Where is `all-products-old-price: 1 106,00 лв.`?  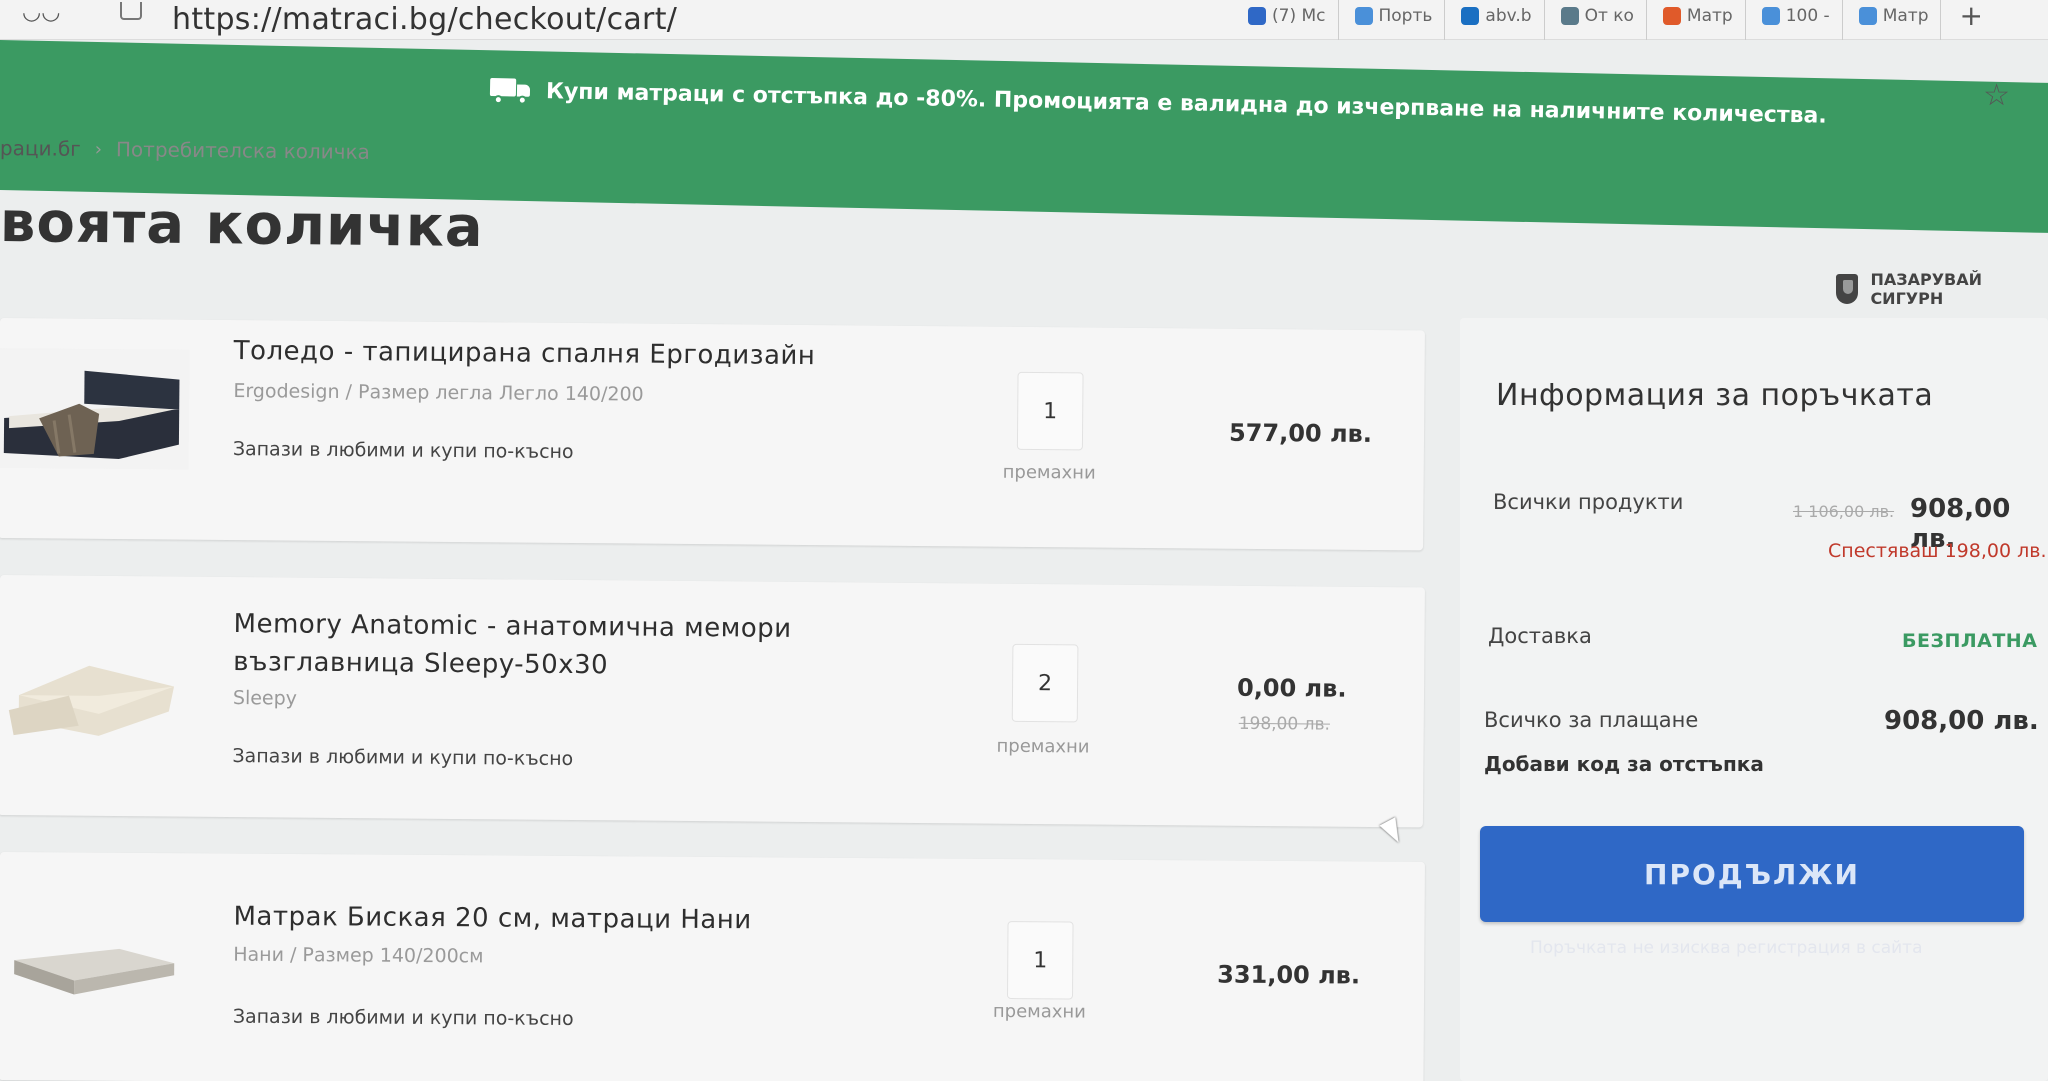 all-products-old-price: 1 106,00 лв. is located at coordinates (1844, 511).